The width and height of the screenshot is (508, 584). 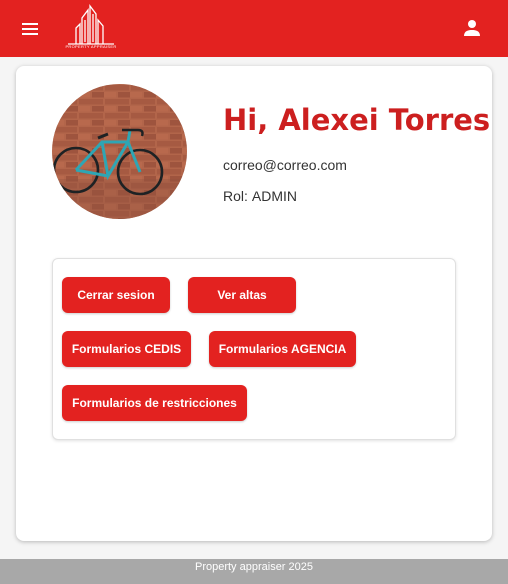 I want to click on restriction-forms-button: Formularios de restricciones, so click(x=154, y=403).